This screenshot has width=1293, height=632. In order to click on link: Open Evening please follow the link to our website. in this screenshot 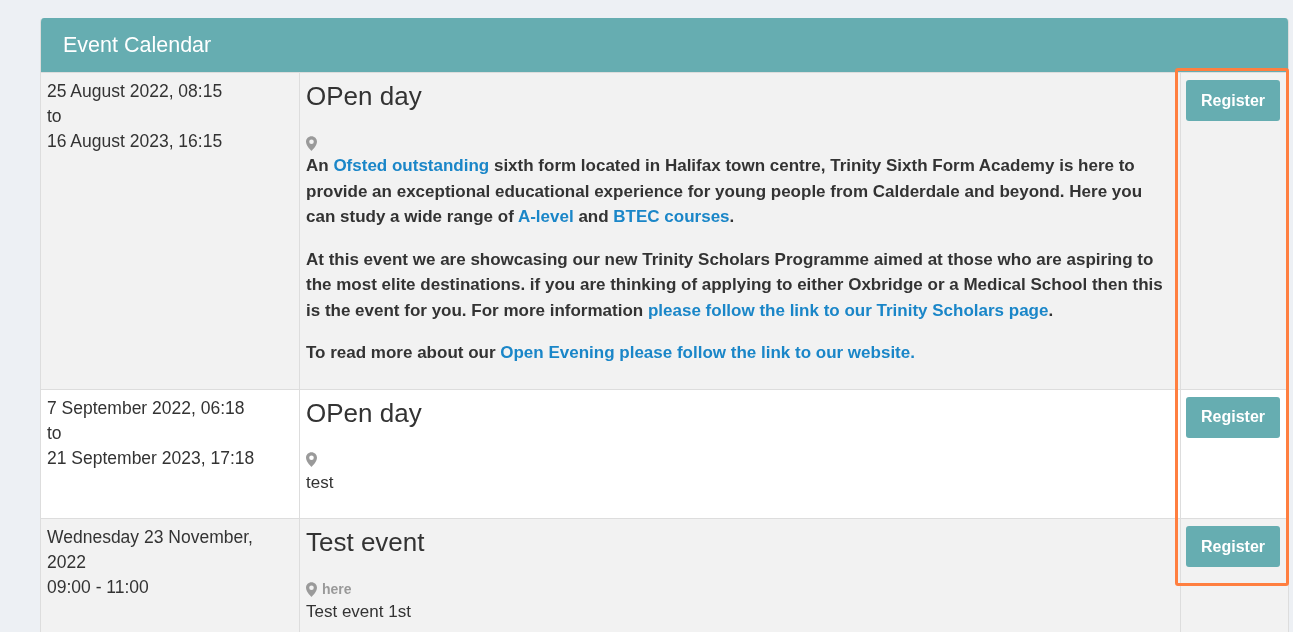, I will do `click(707, 352)`.